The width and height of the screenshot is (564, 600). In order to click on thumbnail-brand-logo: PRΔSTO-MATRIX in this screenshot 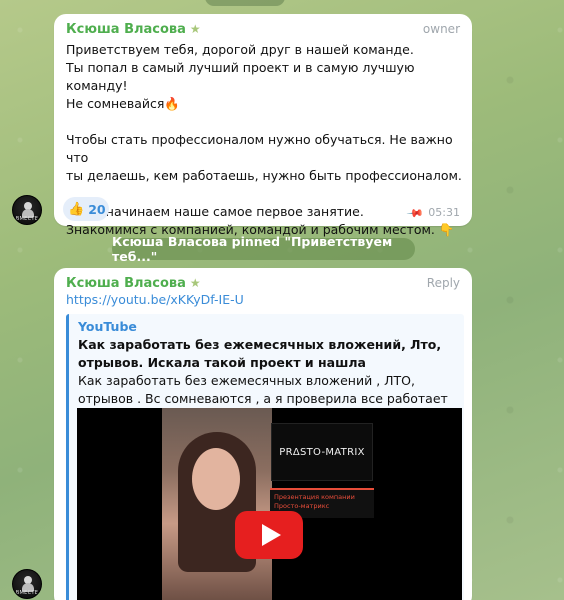, I will do `click(322, 452)`.